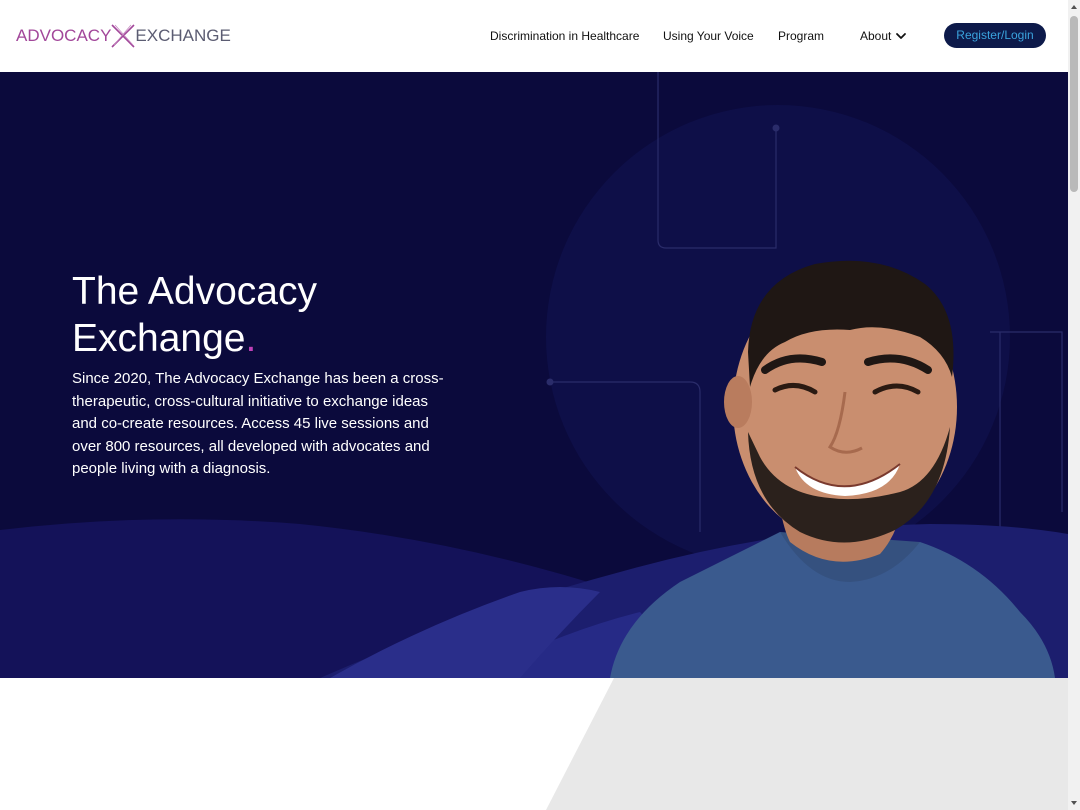 This screenshot has width=1080, height=810. Describe the element at coordinates (159, 338) in the screenshot. I see `hero-title-line2: Exchange` at that location.